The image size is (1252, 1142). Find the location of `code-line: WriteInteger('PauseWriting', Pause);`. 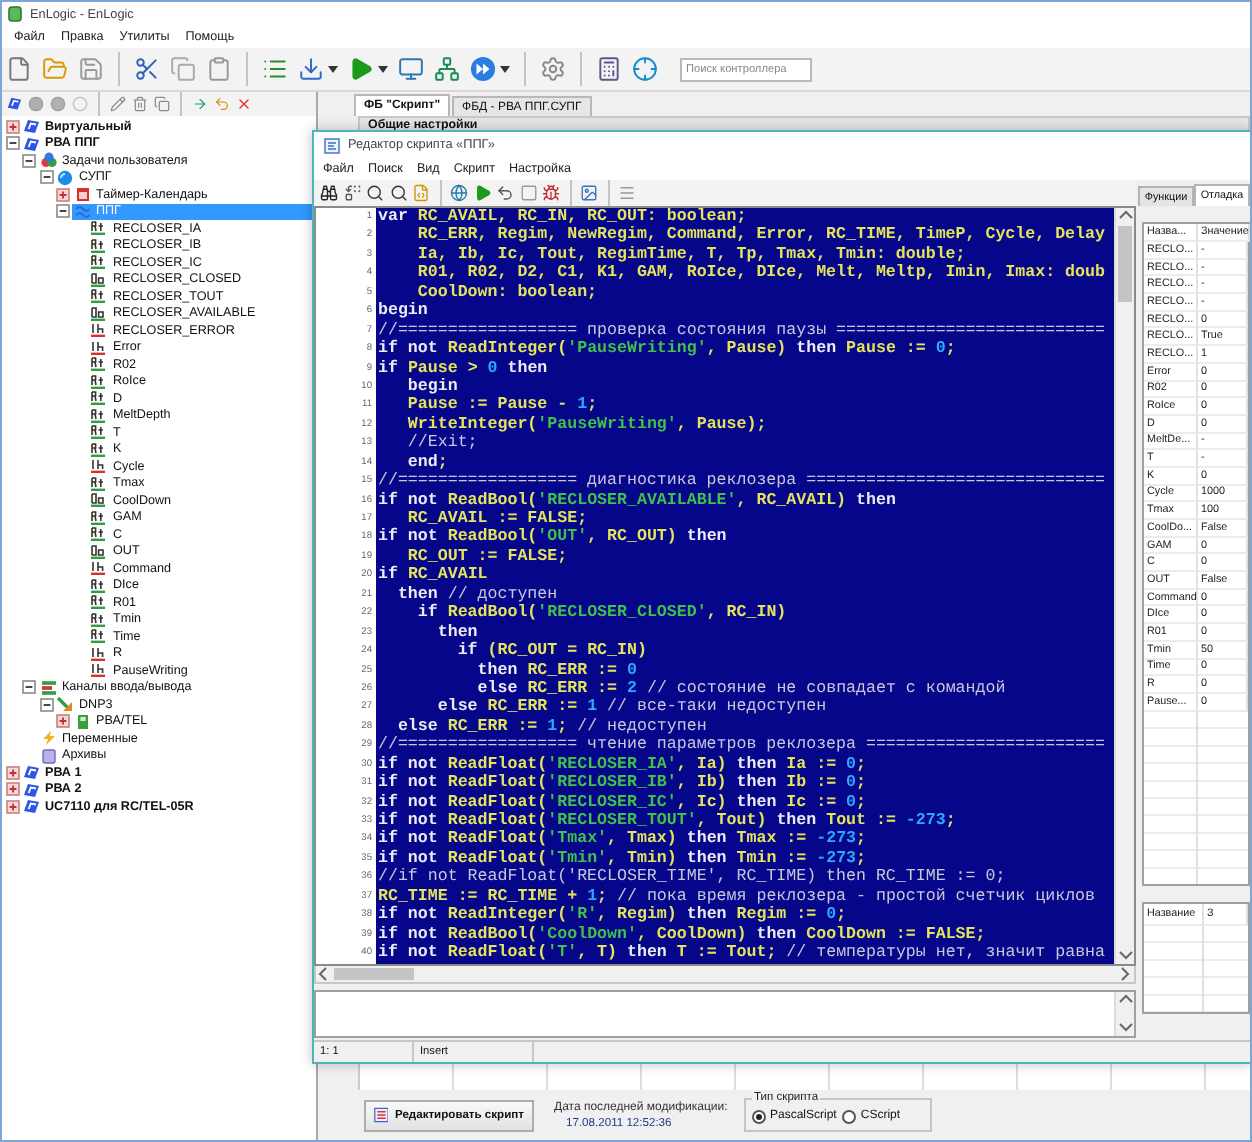

code-line: WriteInteger('PauseWriting', Pause); is located at coordinates (587, 424).